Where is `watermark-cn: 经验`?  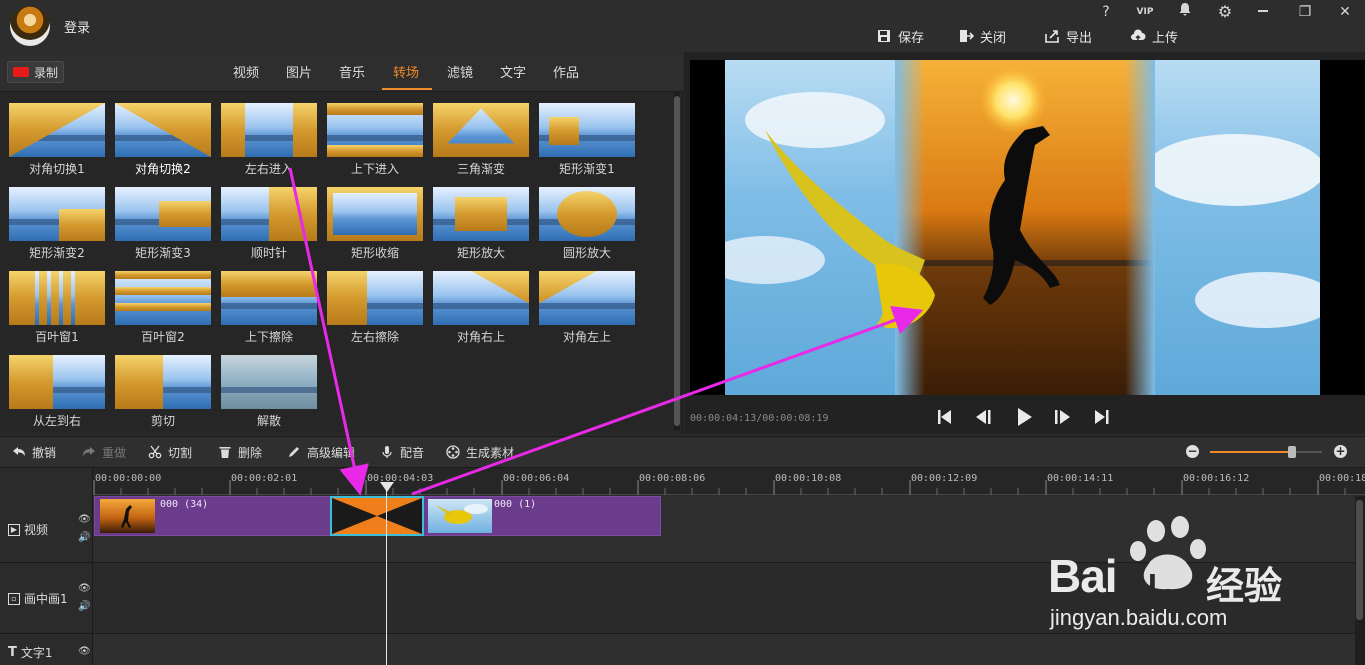 watermark-cn: 经验 is located at coordinates (1244, 586).